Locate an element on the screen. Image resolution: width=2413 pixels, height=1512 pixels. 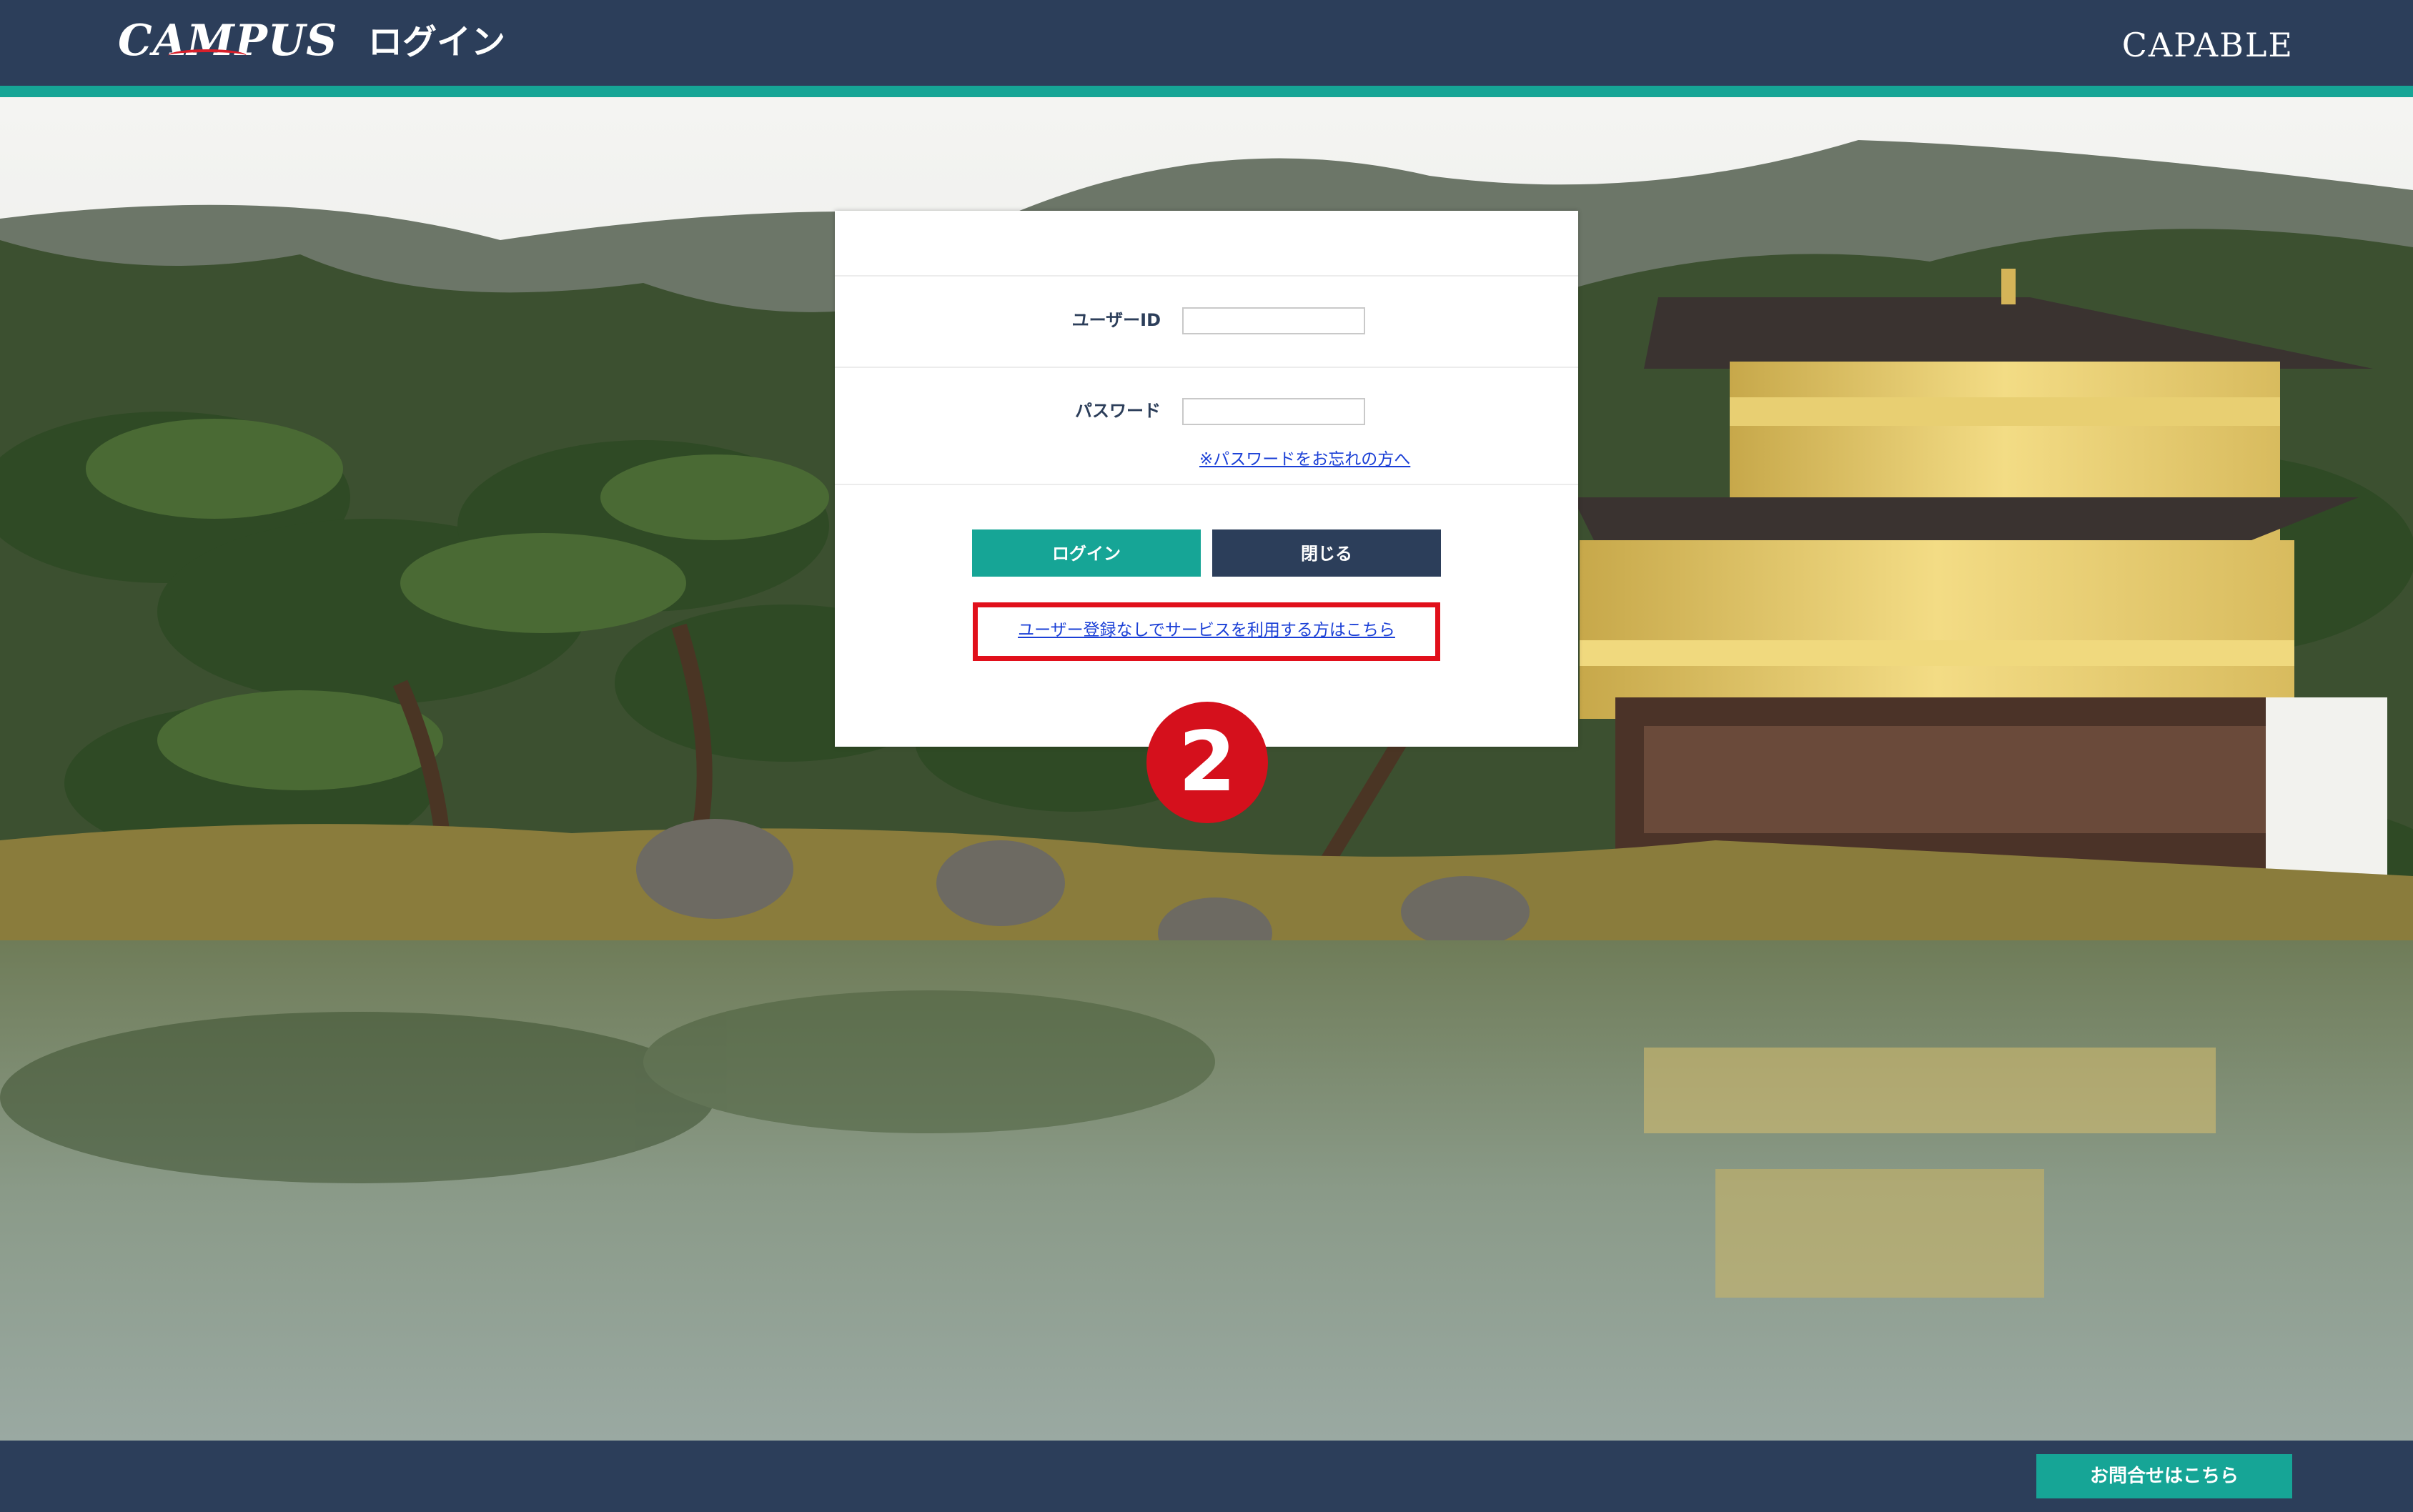
contact-button: お問合せはこちら is located at coordinates (2164, 1476).